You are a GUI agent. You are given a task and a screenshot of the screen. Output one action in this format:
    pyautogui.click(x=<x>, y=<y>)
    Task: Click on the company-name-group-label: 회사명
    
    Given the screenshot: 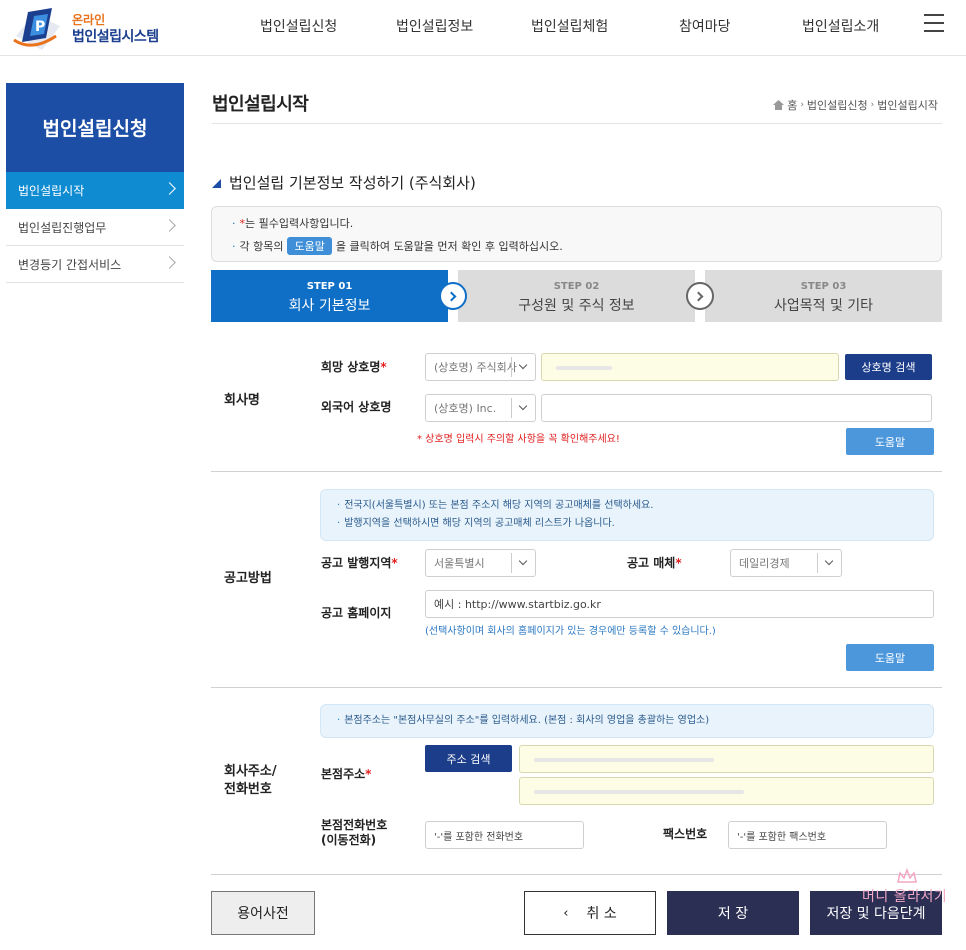 What is the action you would take?
    pyautogui.click(x=242, y=400)
    